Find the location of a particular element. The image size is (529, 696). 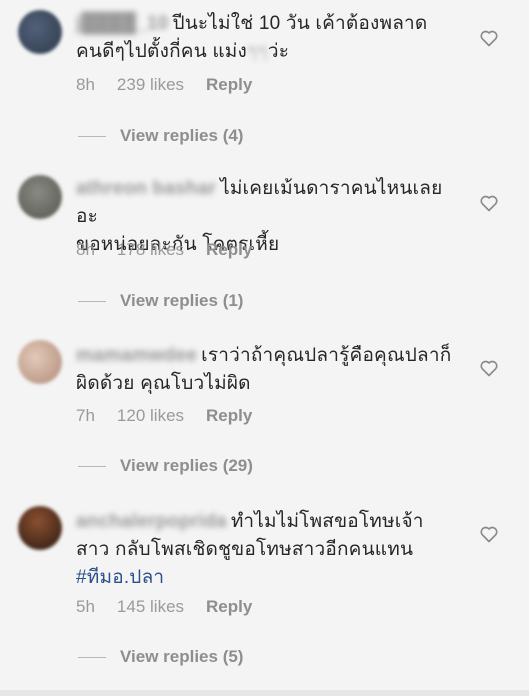

view-replies-label: View replies (1) is located at coordinates (182, 300).